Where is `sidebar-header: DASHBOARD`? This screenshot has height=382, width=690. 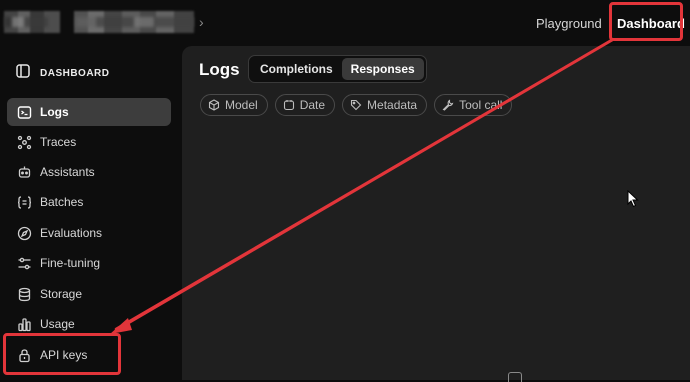 sidebar-header: DASHBOARD is located at coordinates (63, 73).